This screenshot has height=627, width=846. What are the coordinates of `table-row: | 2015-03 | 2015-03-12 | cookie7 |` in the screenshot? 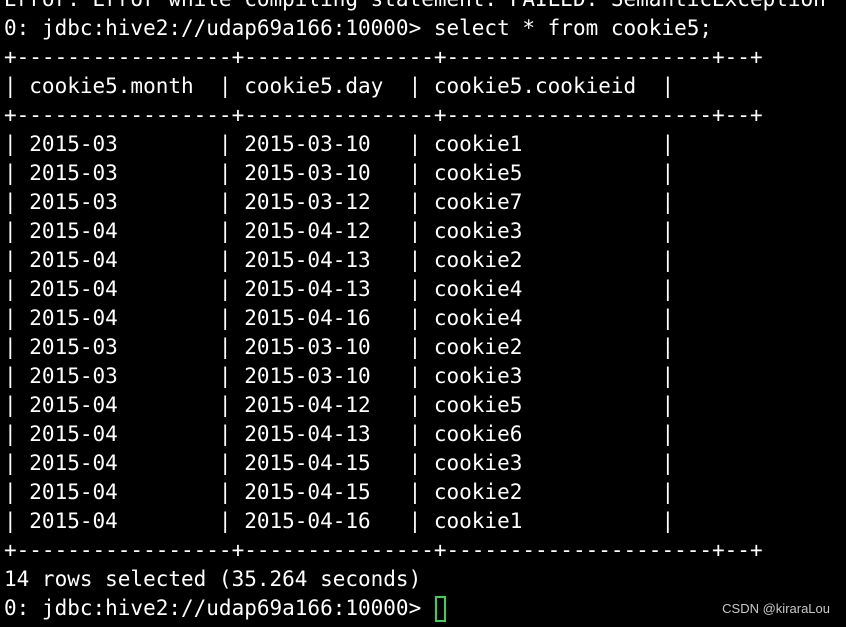 It's located at (339, 202).